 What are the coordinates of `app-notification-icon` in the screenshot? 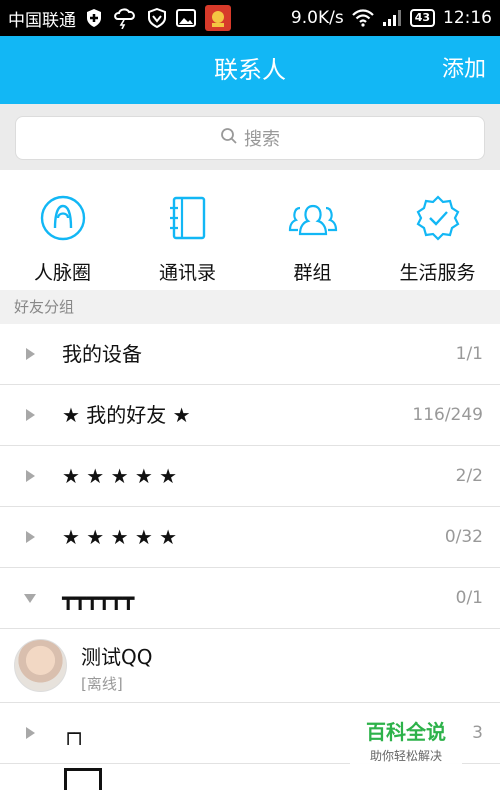 It's located at (218, 18).